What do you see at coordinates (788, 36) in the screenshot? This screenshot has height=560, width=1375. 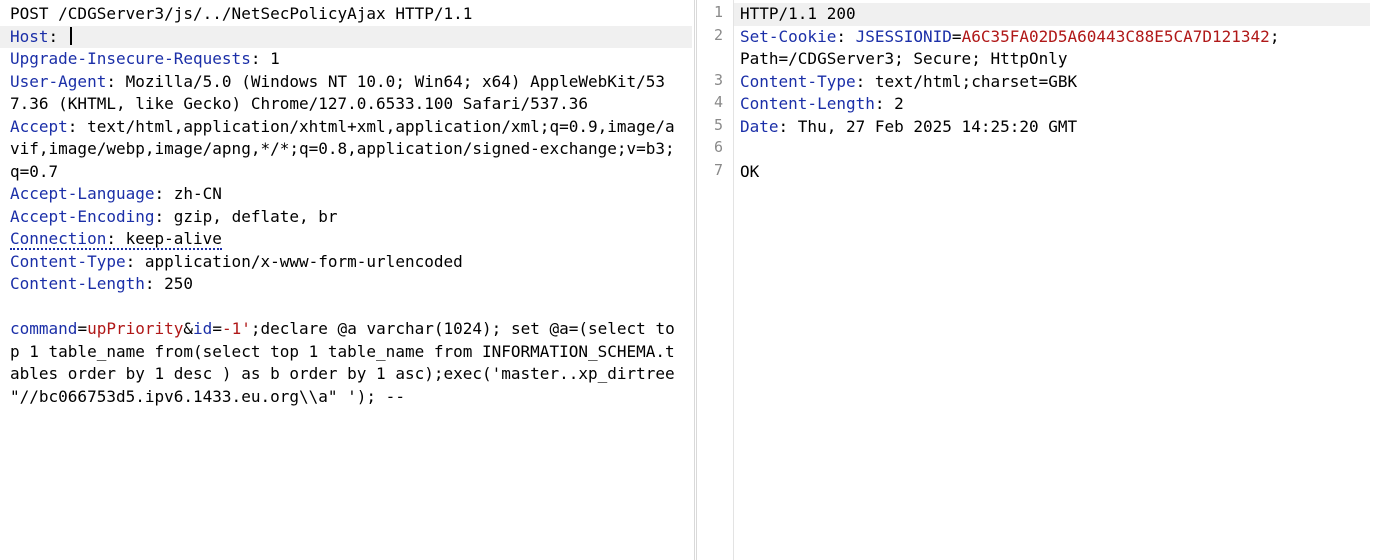 I see `header-name: Set-Cookie` at bounding box center [788, 36].